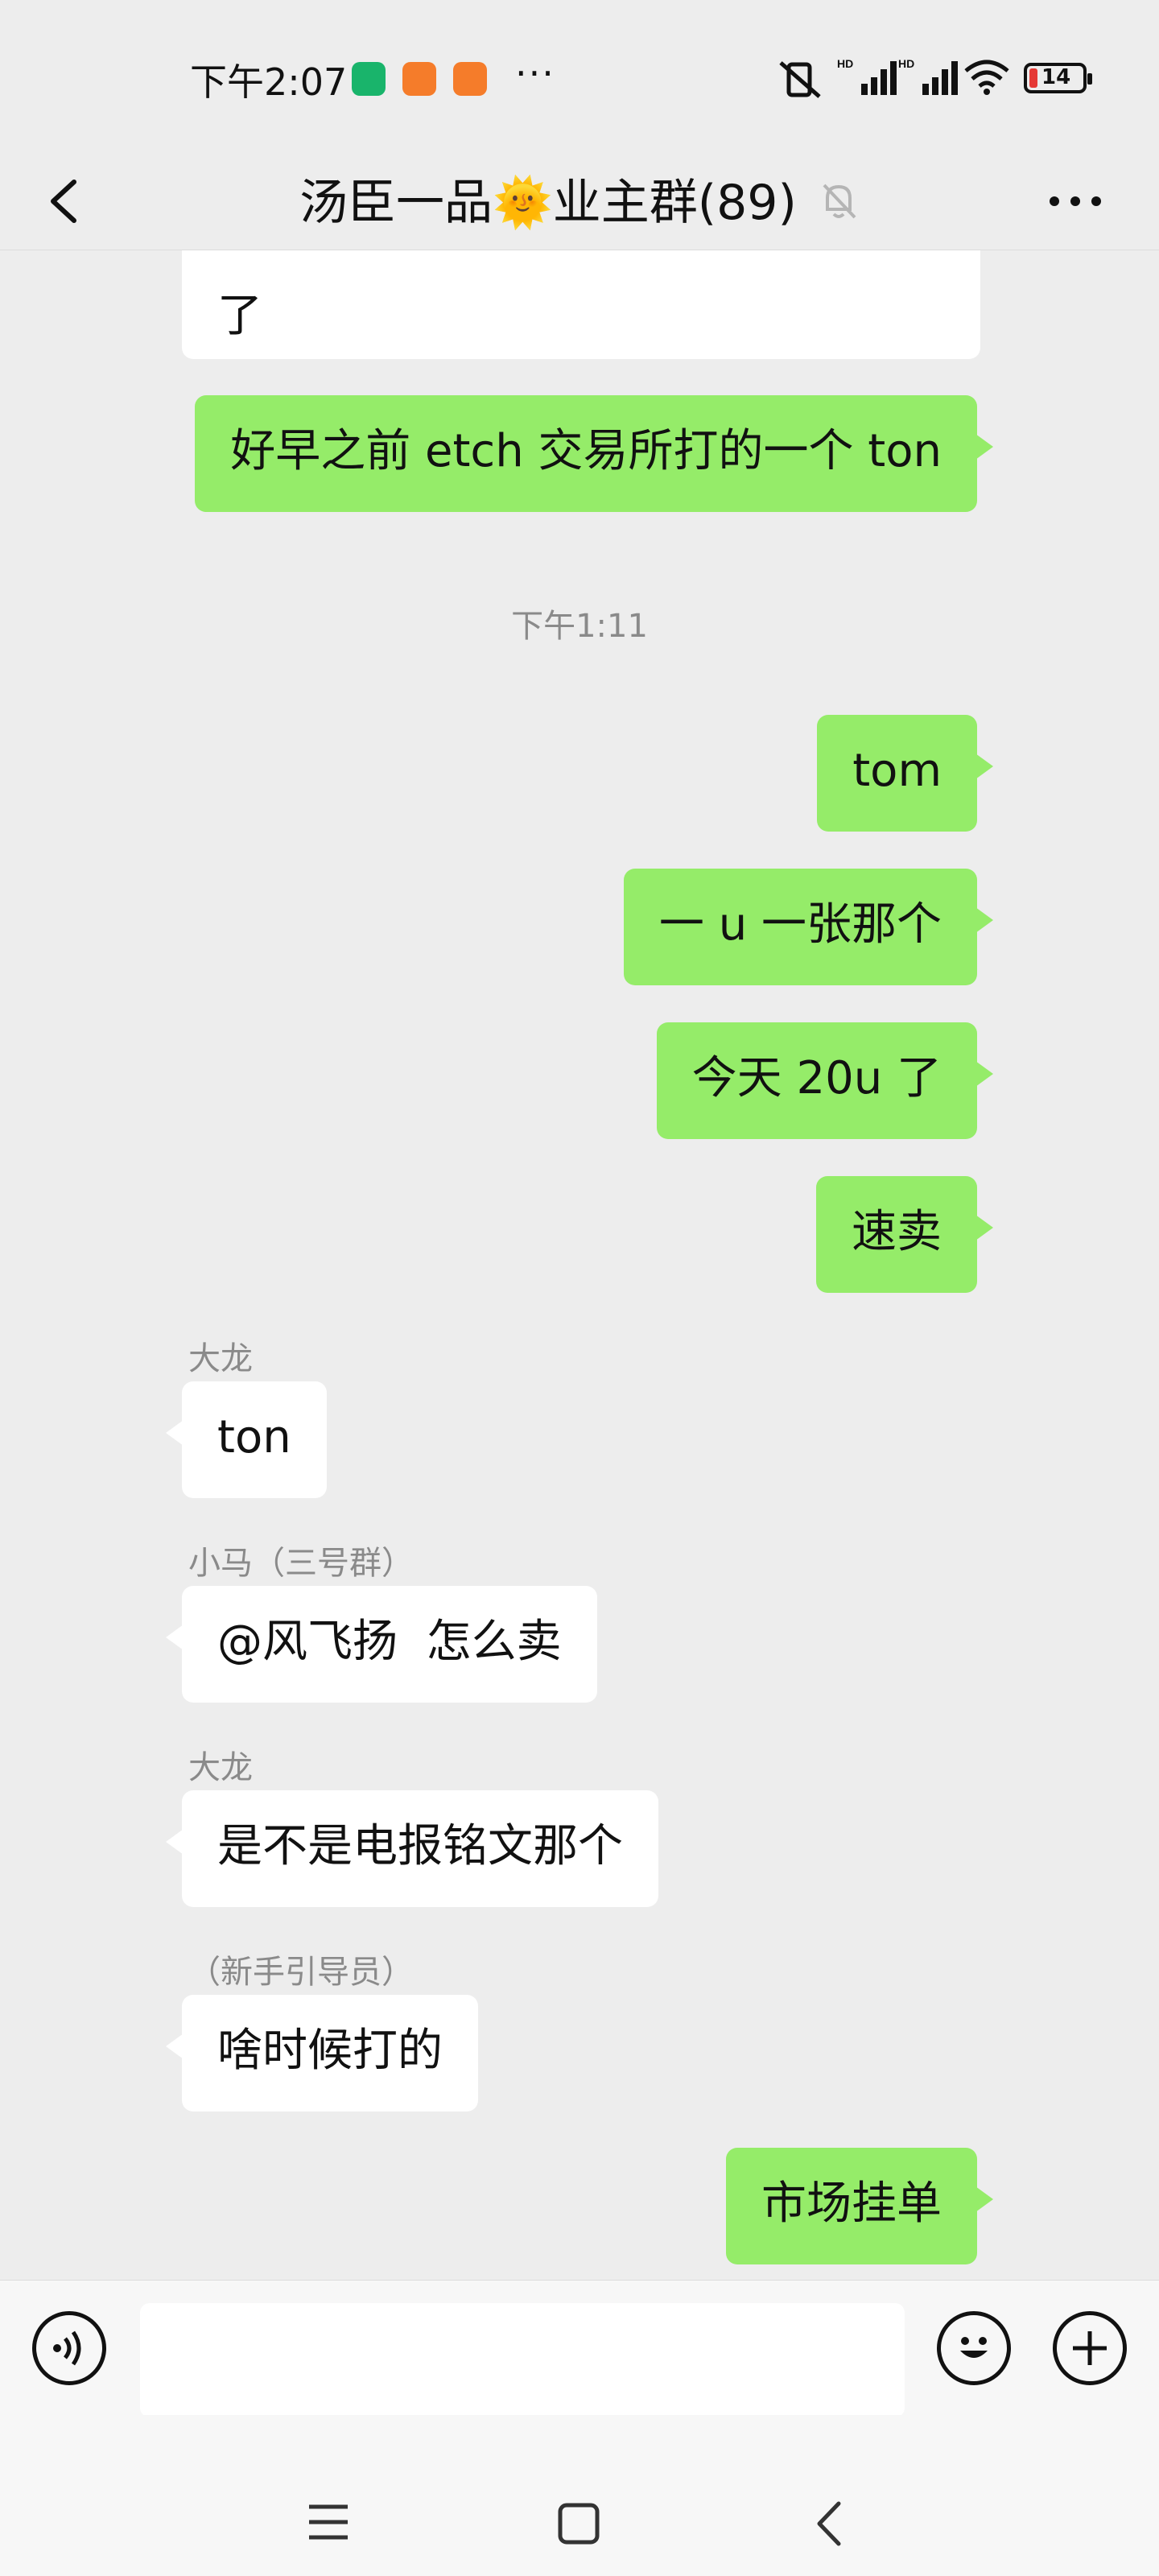 This screenshot has height=2576, width=1159. Describe the element at coordinates (800, 925) in the screenshot. I see `message-text: 一 u 一张那个` at that location.